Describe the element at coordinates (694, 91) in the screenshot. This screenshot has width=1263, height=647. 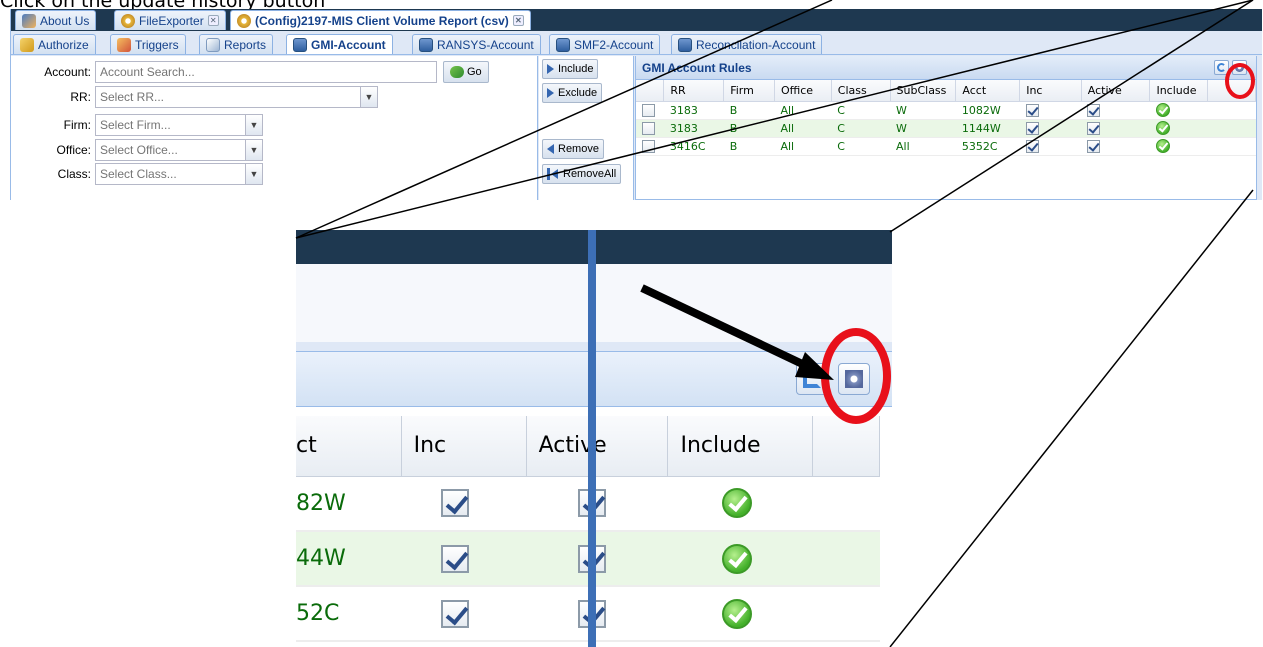
I see `column-header: RR` at that location.